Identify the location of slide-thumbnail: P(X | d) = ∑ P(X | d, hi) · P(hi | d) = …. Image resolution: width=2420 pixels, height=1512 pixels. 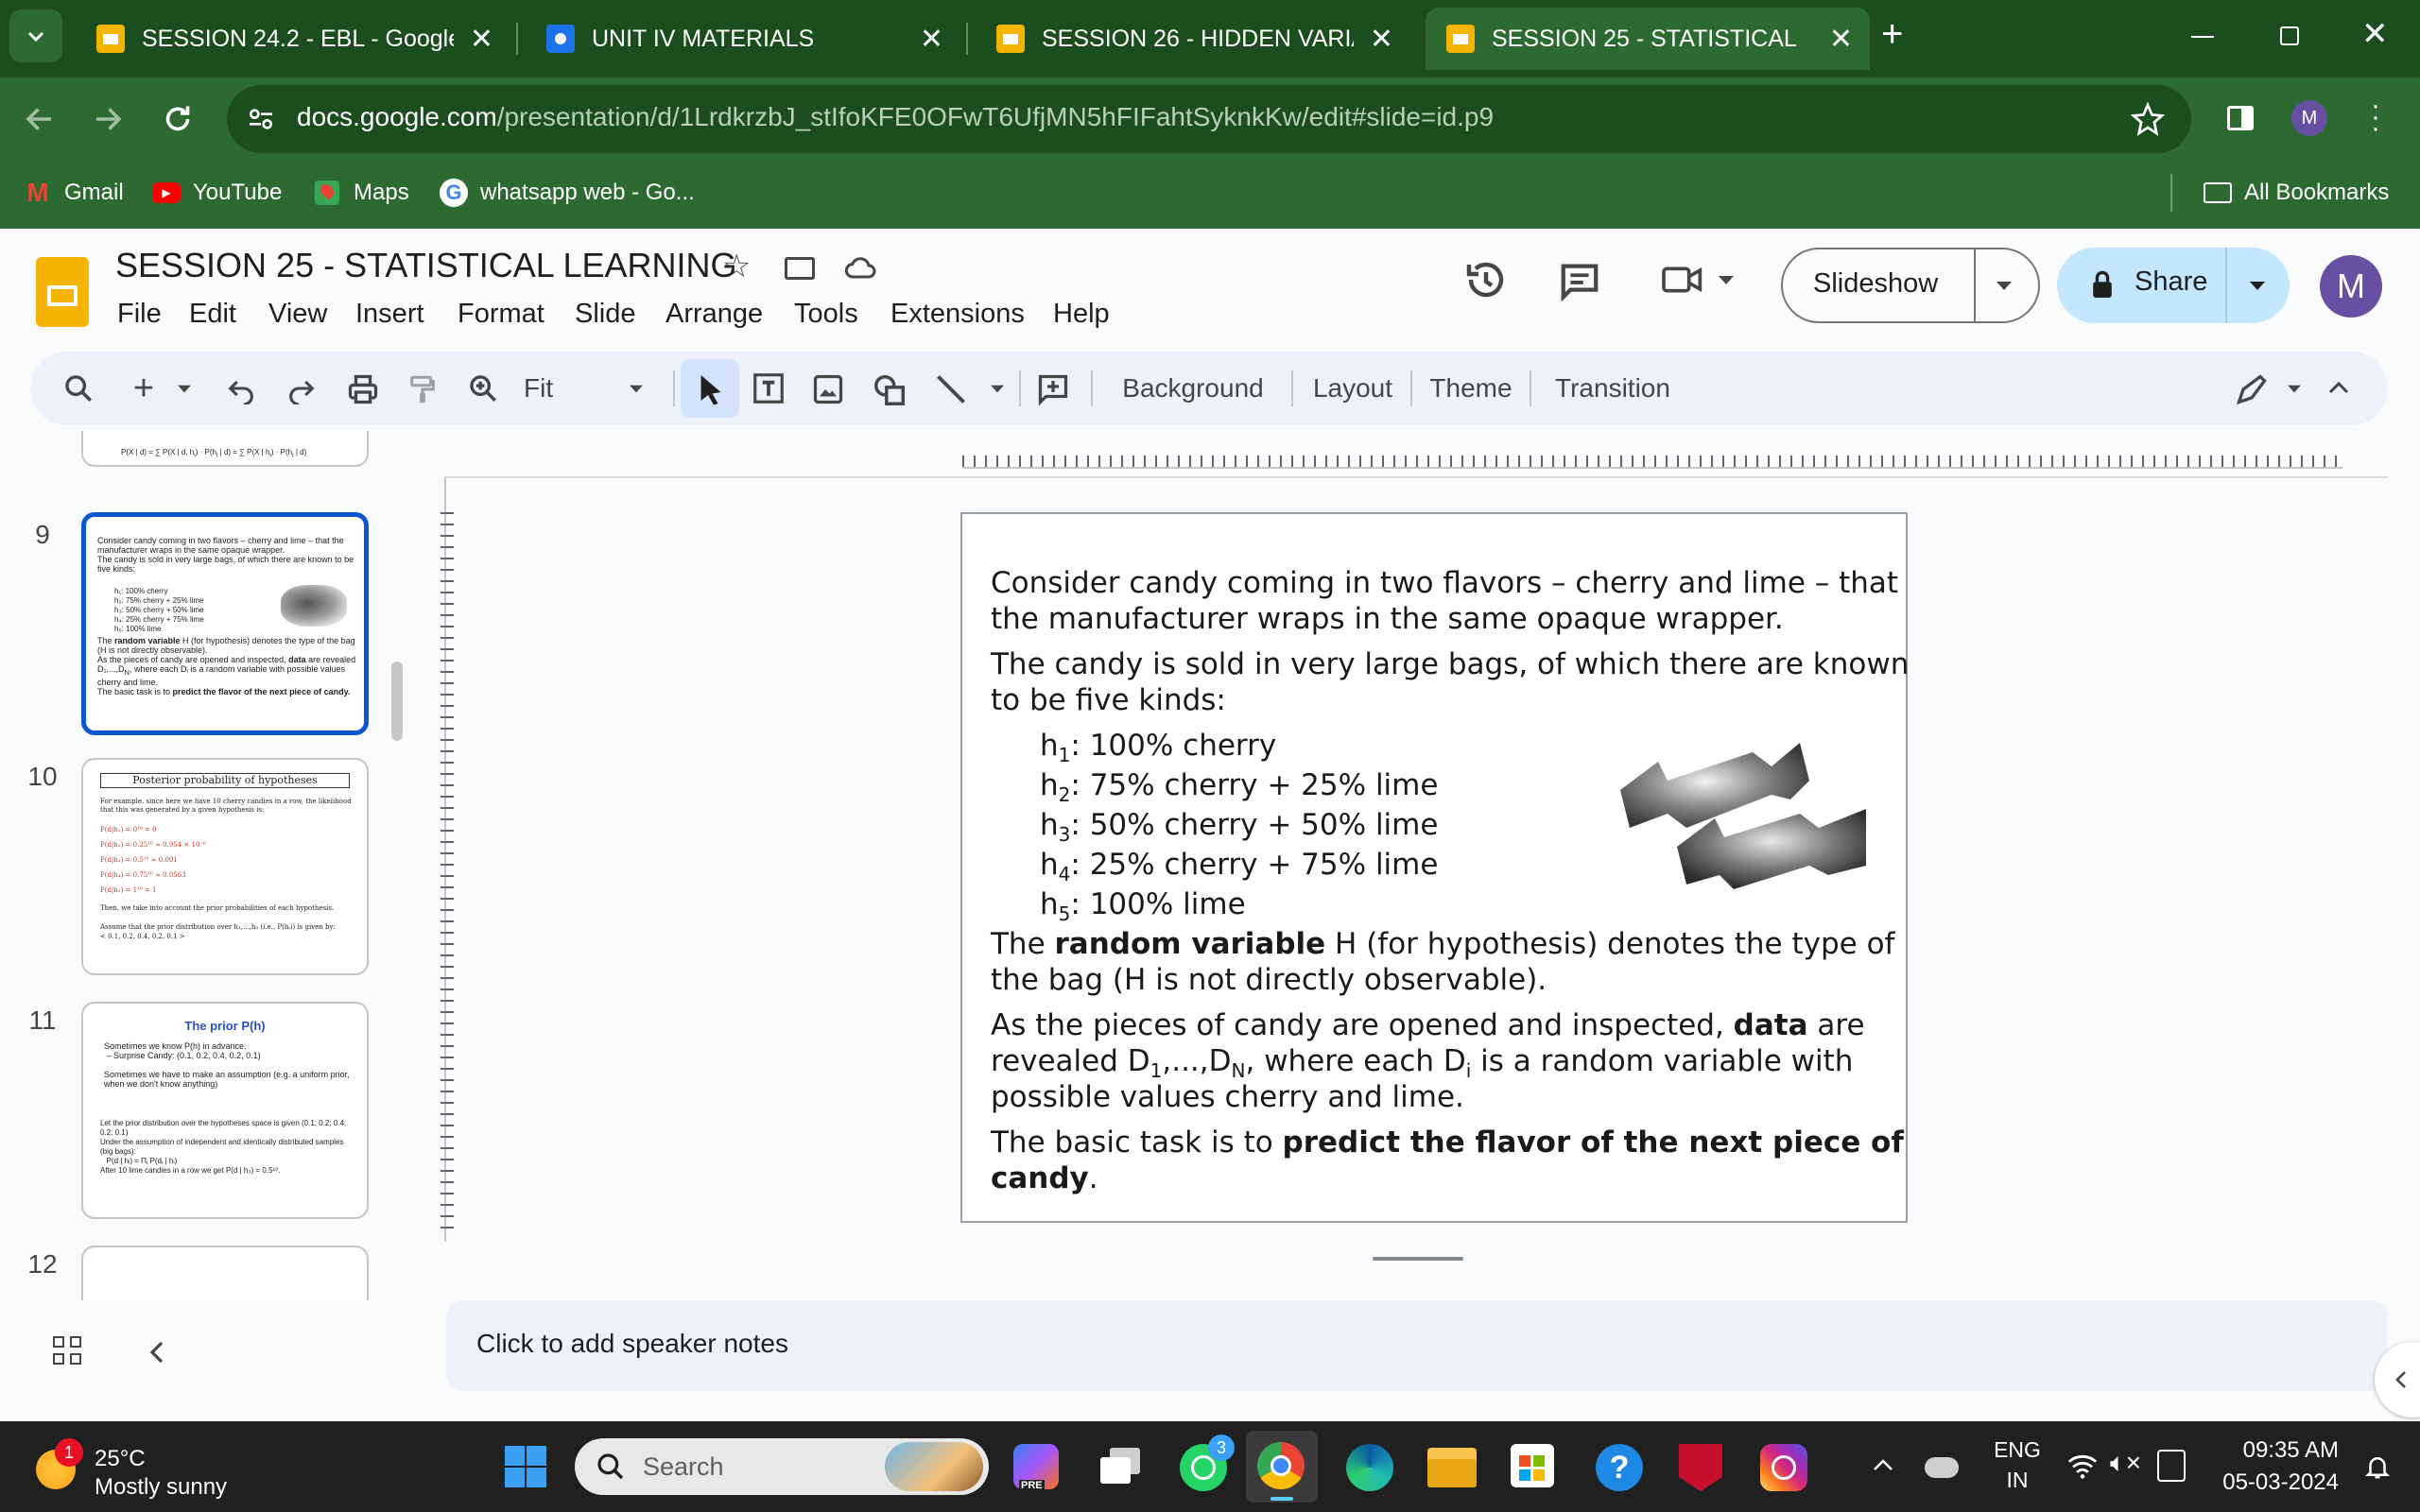
(225, 449).